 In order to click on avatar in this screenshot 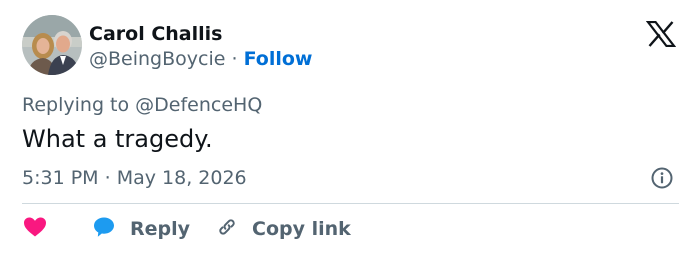, I will do `click(52, 45)`.